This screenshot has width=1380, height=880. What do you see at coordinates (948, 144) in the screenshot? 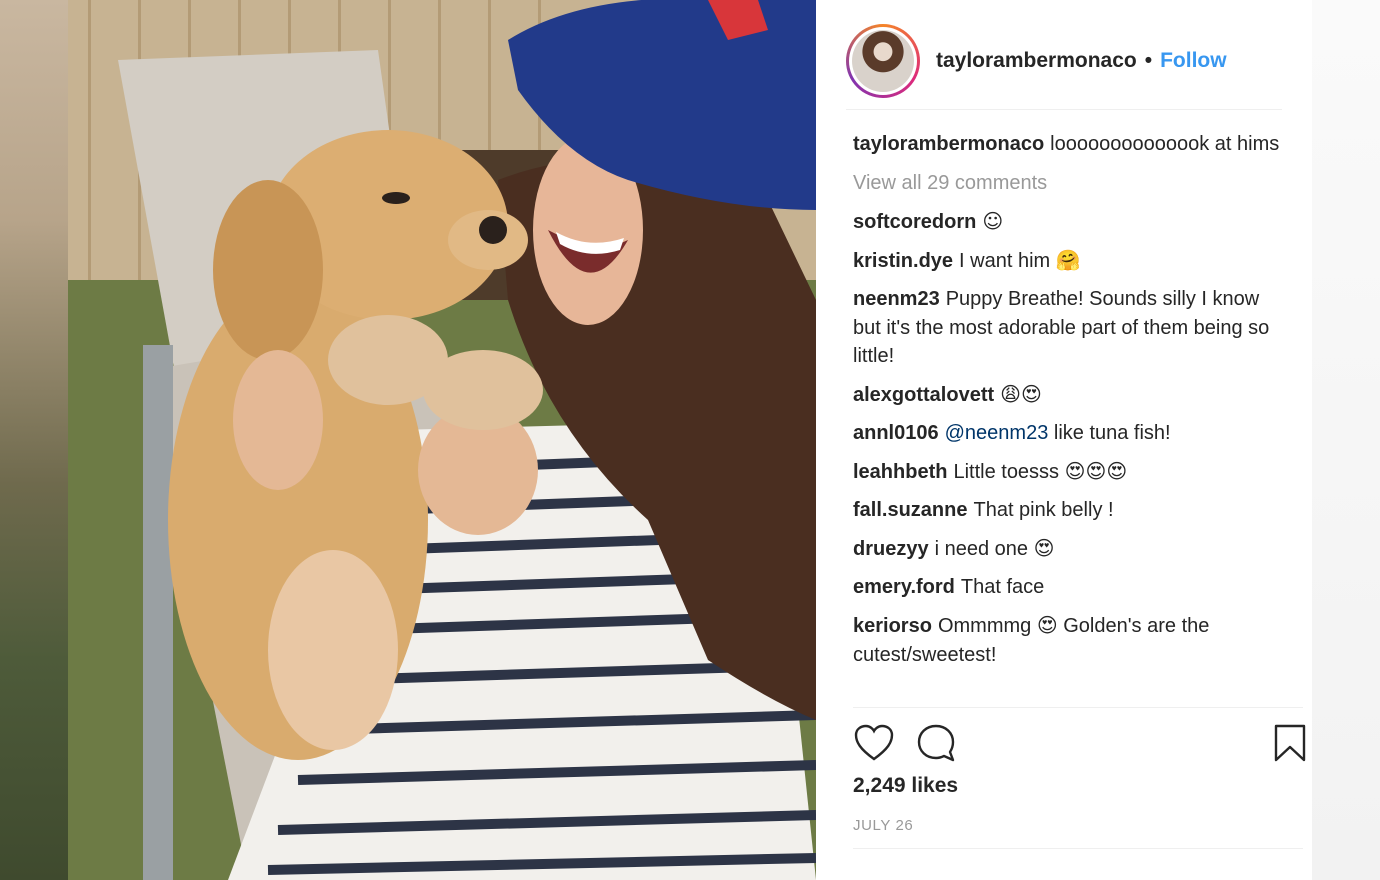
I see `caption-username: taylorambermonaco` at bounding box center [948, 144].